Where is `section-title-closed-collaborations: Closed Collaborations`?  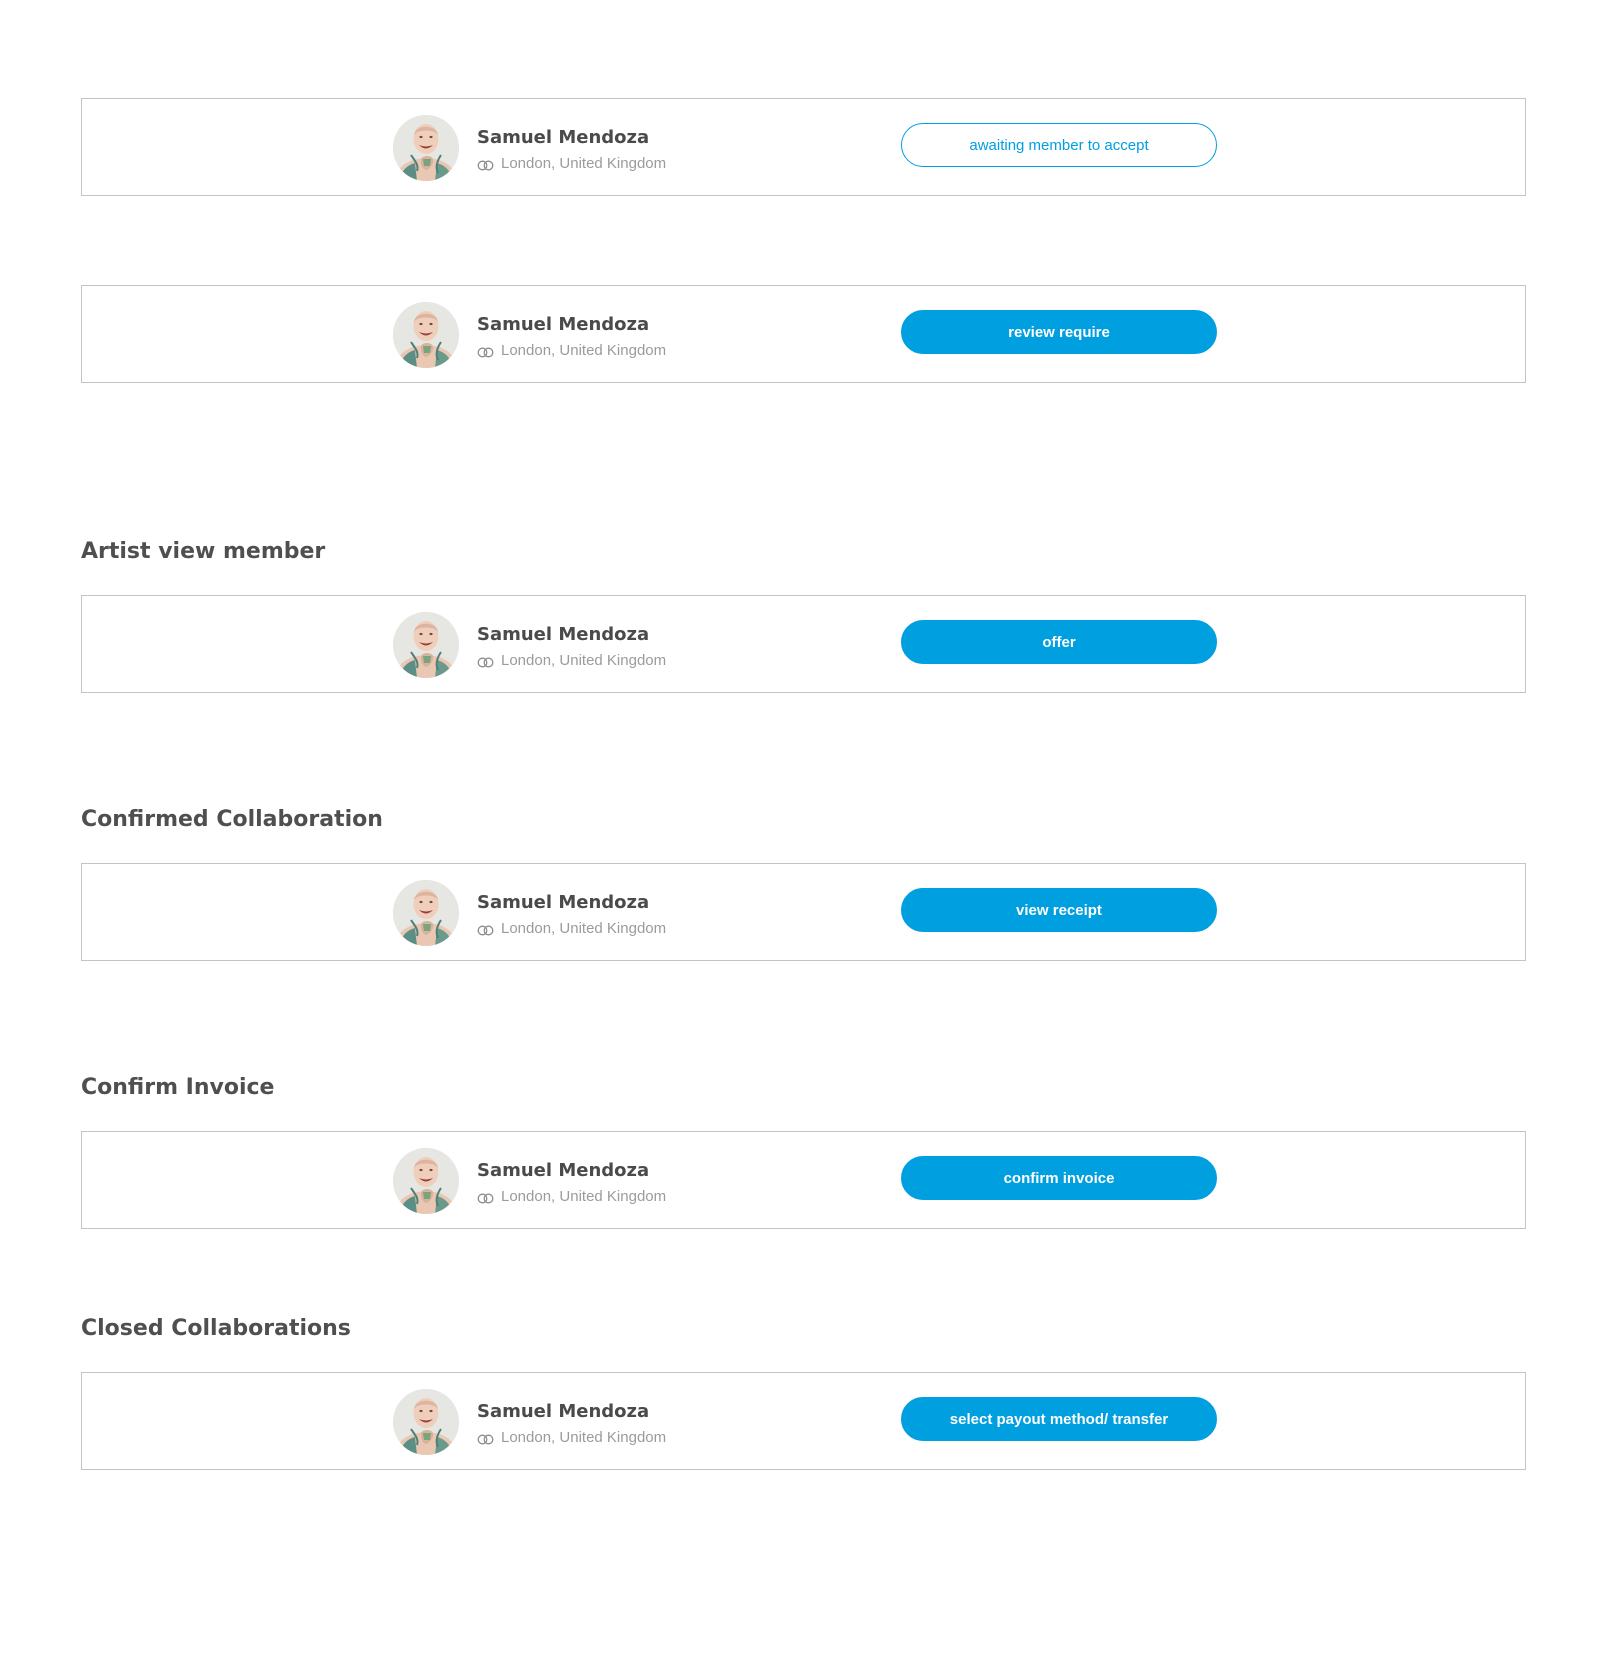
section-title-closed-collaborations: Closed Collaborations is located at coordinates (216, 1328).